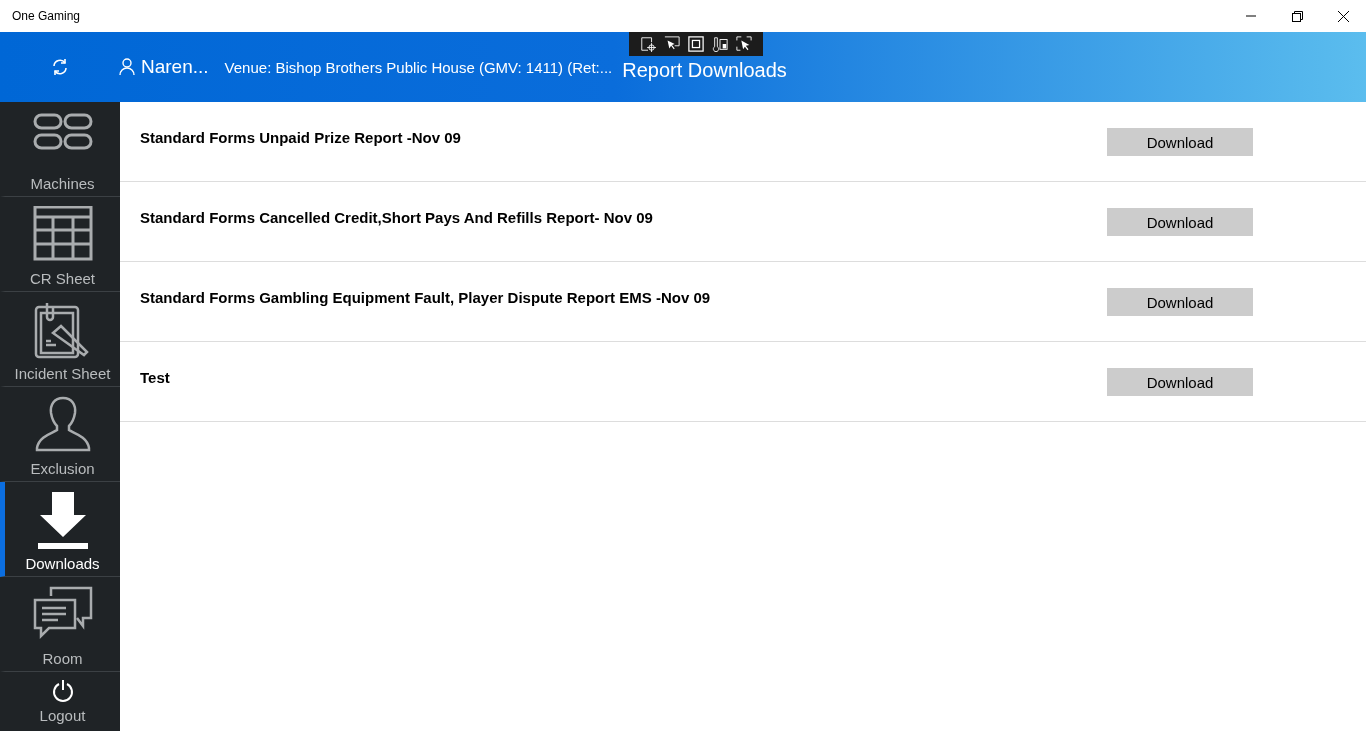 Image resolution: width=1366 pixels, height=731 pixels. What do you see at coordinates (60, 244) in the screenshot?
I see `nav-item: CR Sheet` at bounding box center [60, 244].